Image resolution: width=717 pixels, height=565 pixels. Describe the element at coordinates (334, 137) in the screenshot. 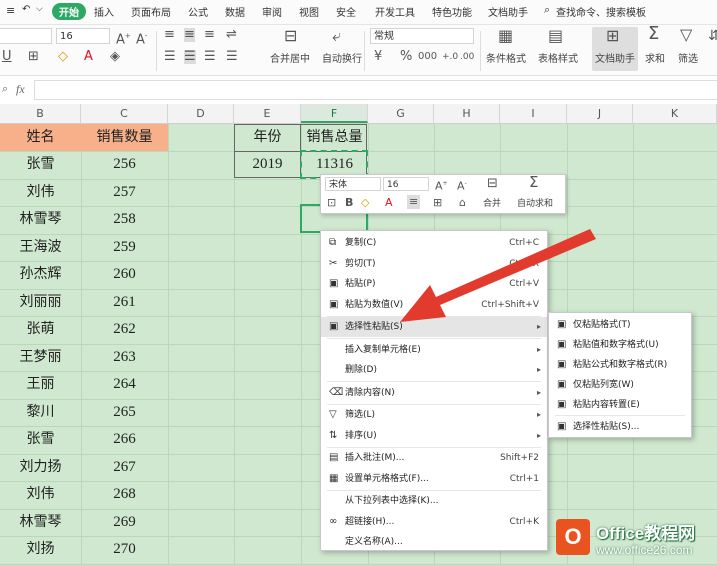

I see `total-label-cell: 销售总量` at that location.